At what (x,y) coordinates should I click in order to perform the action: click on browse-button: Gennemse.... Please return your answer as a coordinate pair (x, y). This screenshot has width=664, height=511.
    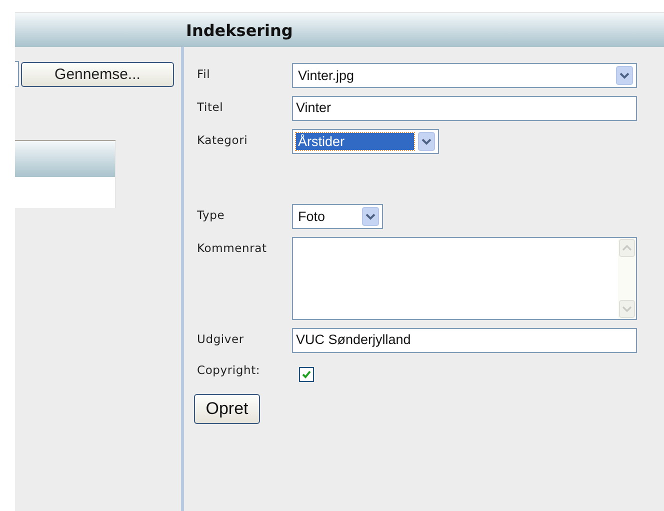
    Looking at the image, I should click on (97, 74).